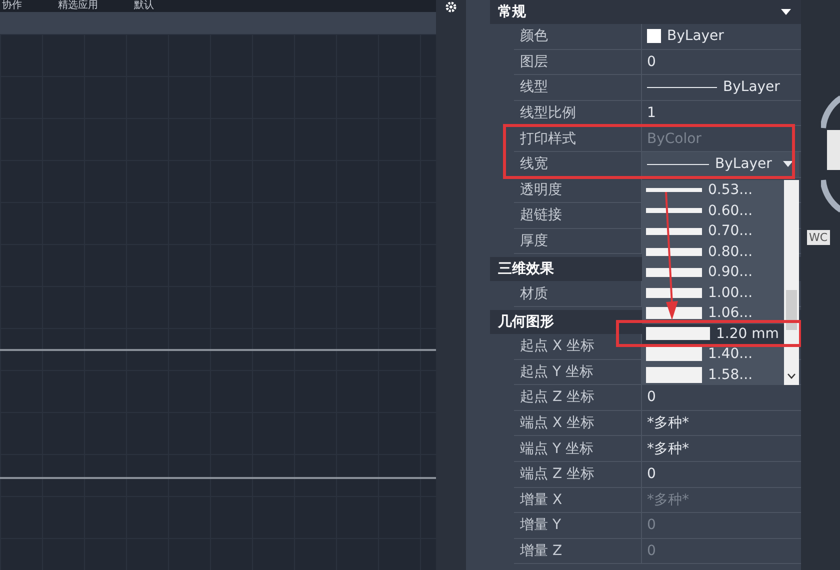 Image resolution: width=840 pixels, height=570 pixels. Describe the element at coordinates (578, 448) in the screenshot. I see `property-label: 端点 Y 坐标` at that location.